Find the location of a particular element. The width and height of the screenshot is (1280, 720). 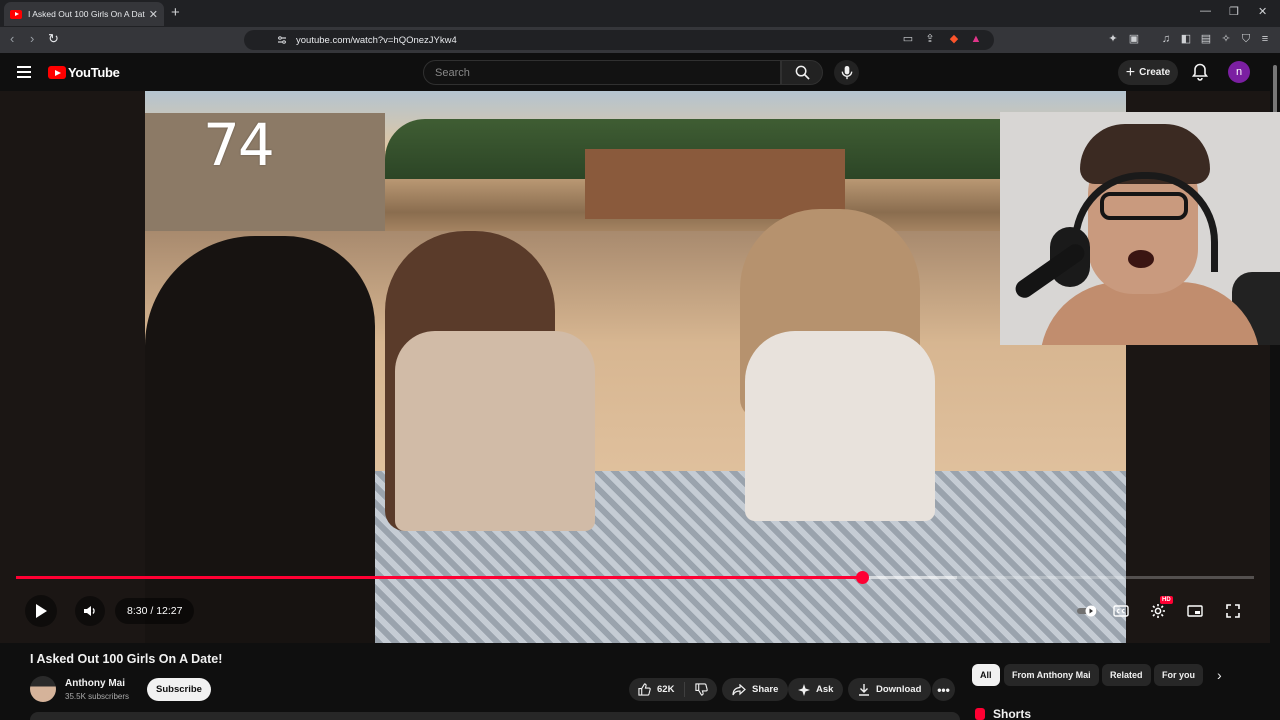

create-button: + Create is located at coordinates (1148, 72).